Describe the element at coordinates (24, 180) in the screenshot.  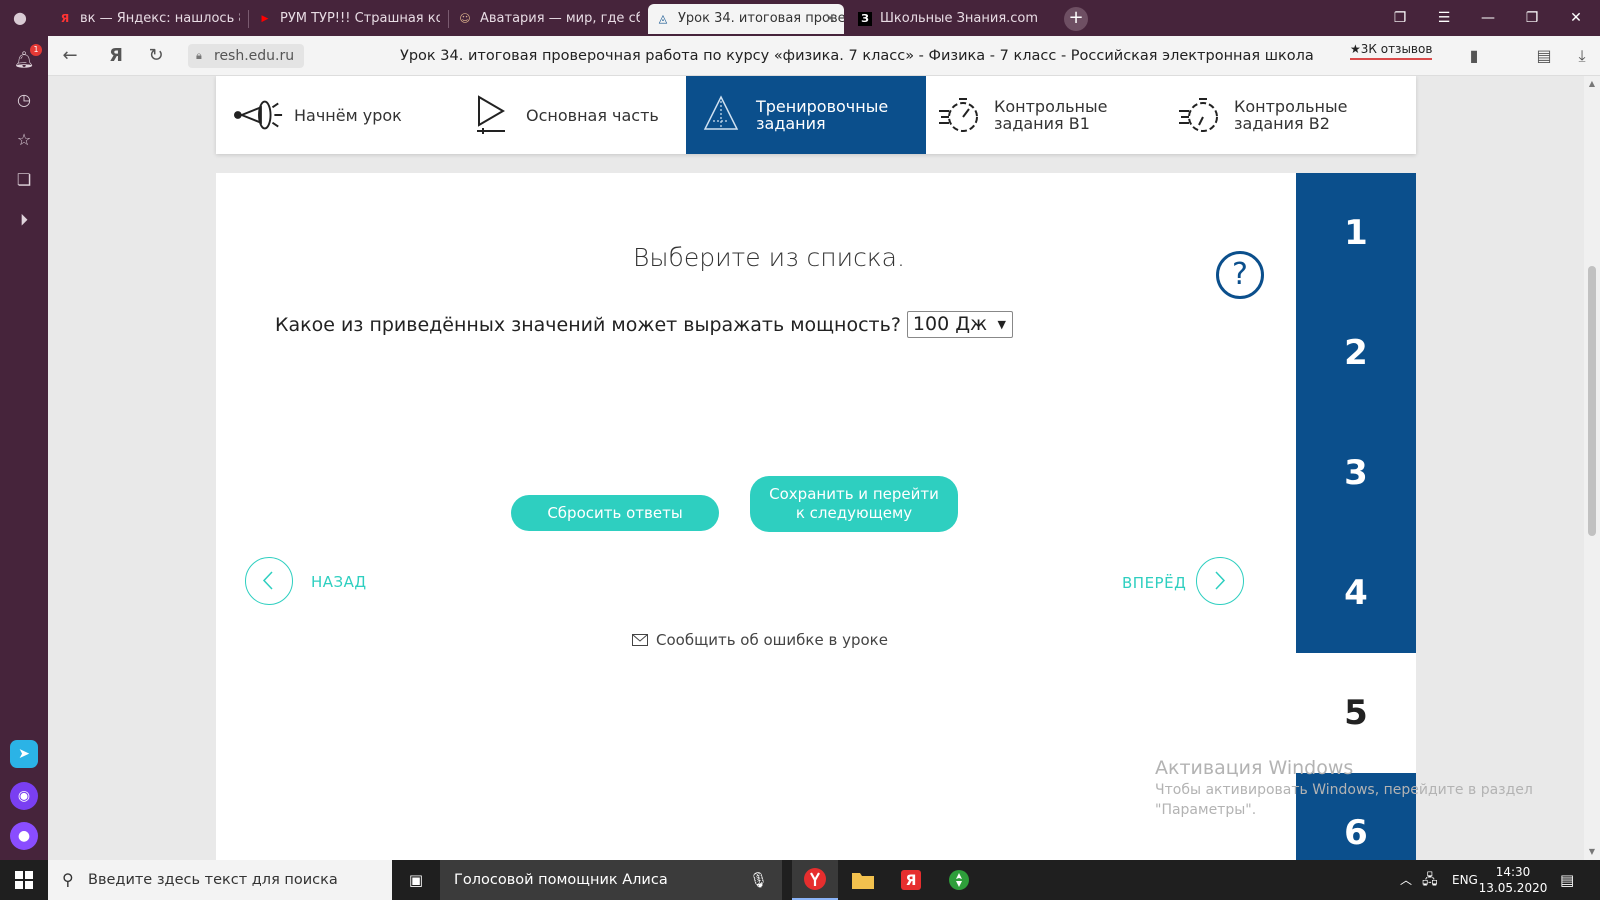
I see `collections-icon: ❏` at that location.